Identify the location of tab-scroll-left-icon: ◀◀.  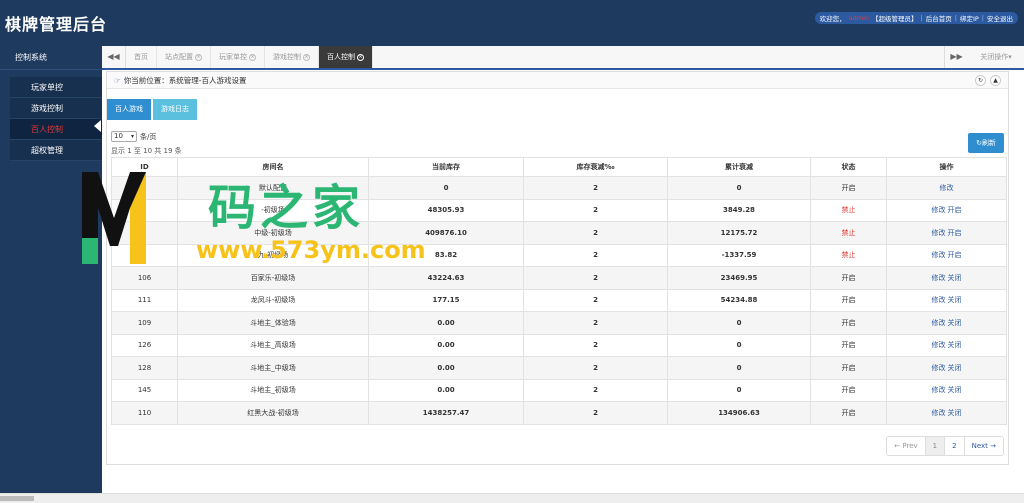
(114, 57).